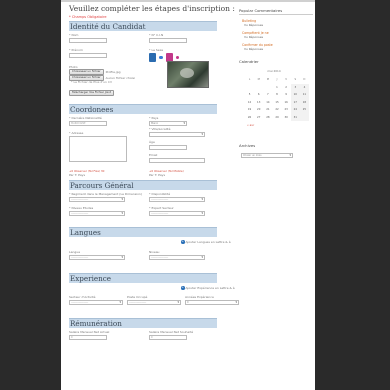  Describe the element at coordinates (92, 93) in the screenshot. I see `upload-button: Télécharger Vos Fichier Joint` at that location.